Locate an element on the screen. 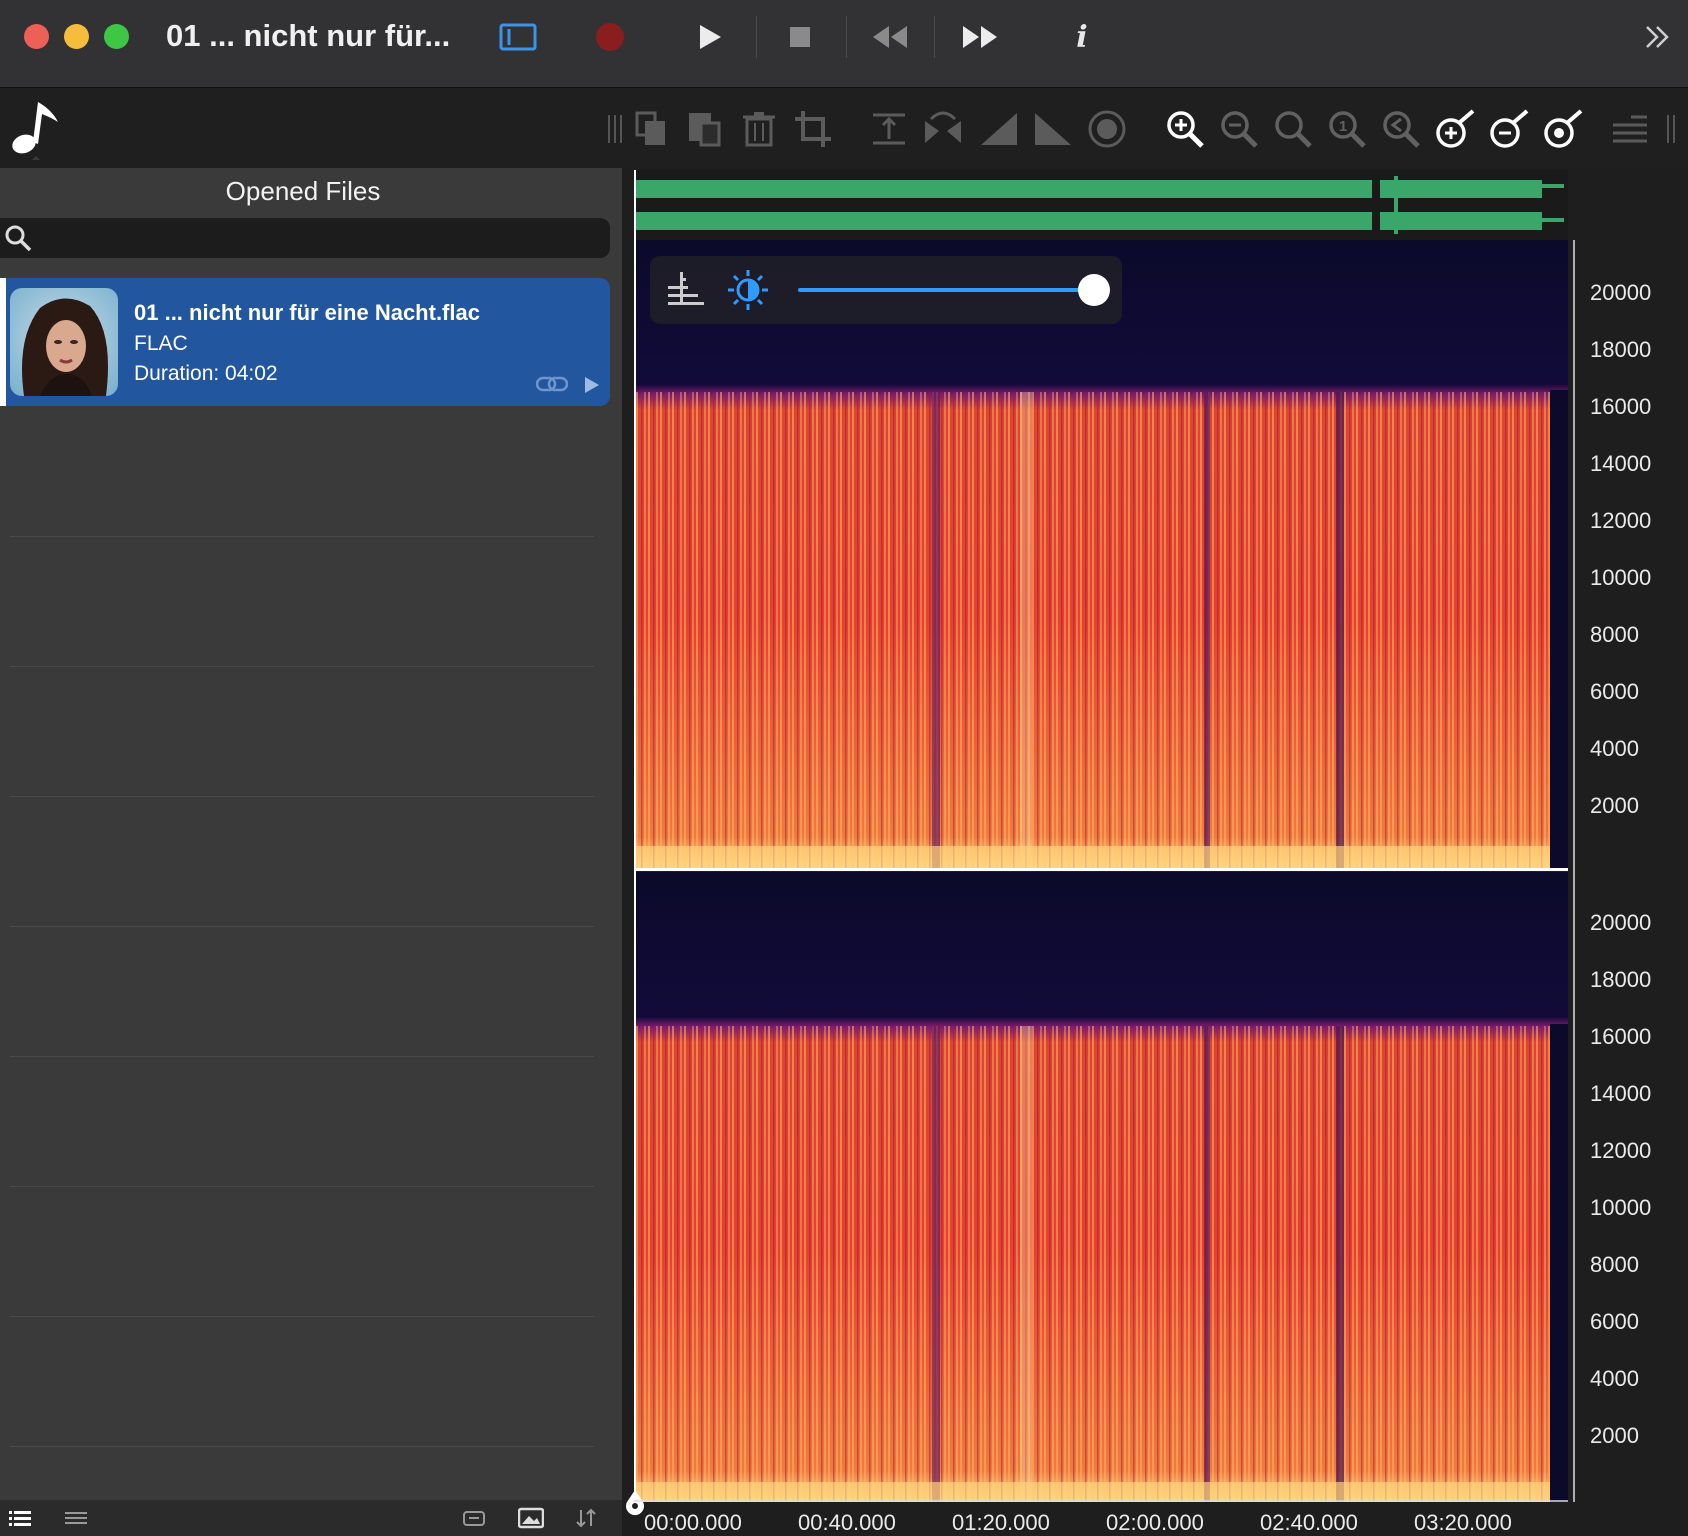  collapse-icon is located at coordinates (474, 1520).